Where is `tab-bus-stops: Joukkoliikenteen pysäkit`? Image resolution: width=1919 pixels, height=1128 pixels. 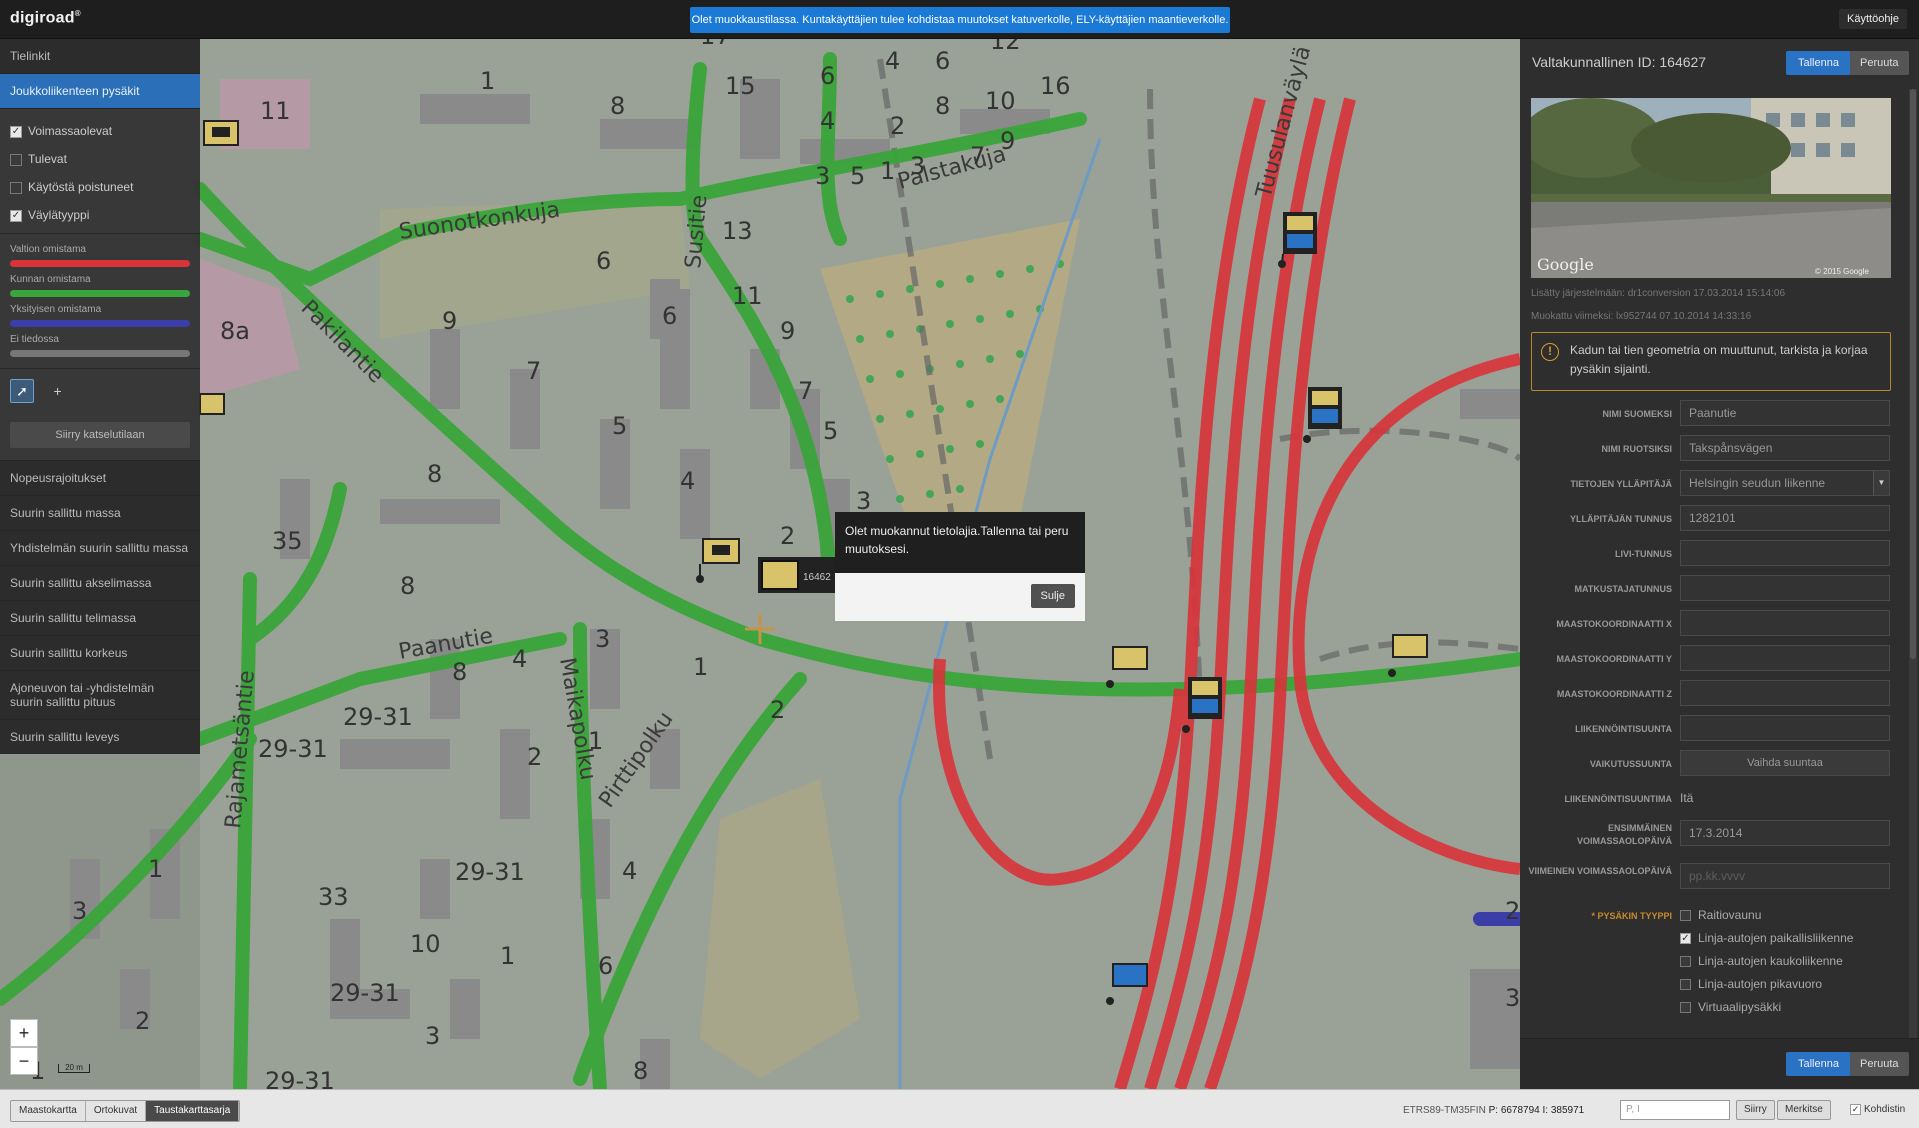 tab-bus-stops: Joukkoliikenteen pysäkit is located at coordinates (100, 91).